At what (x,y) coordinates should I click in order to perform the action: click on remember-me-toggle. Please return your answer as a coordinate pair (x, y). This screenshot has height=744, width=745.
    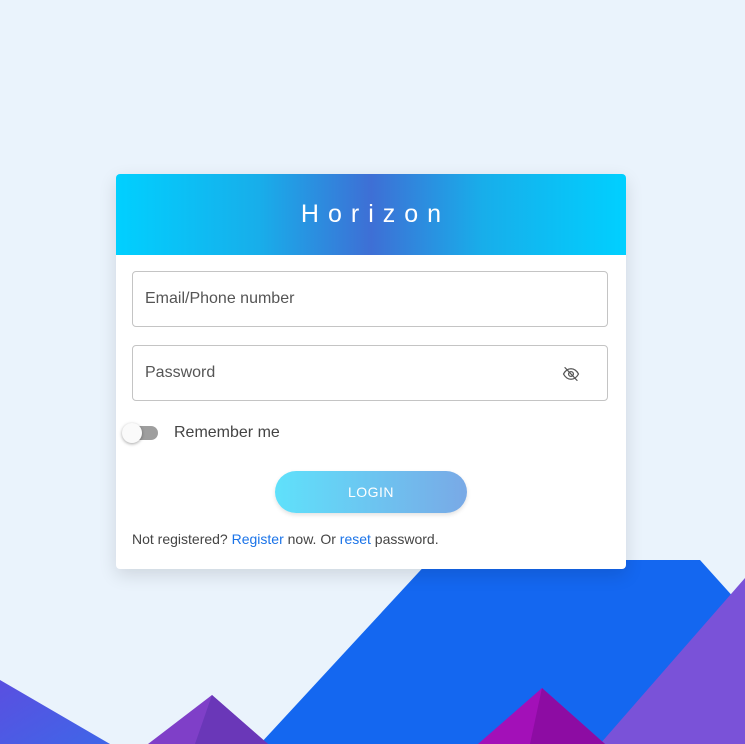
    Looking at the image, I should click on (141, 433).